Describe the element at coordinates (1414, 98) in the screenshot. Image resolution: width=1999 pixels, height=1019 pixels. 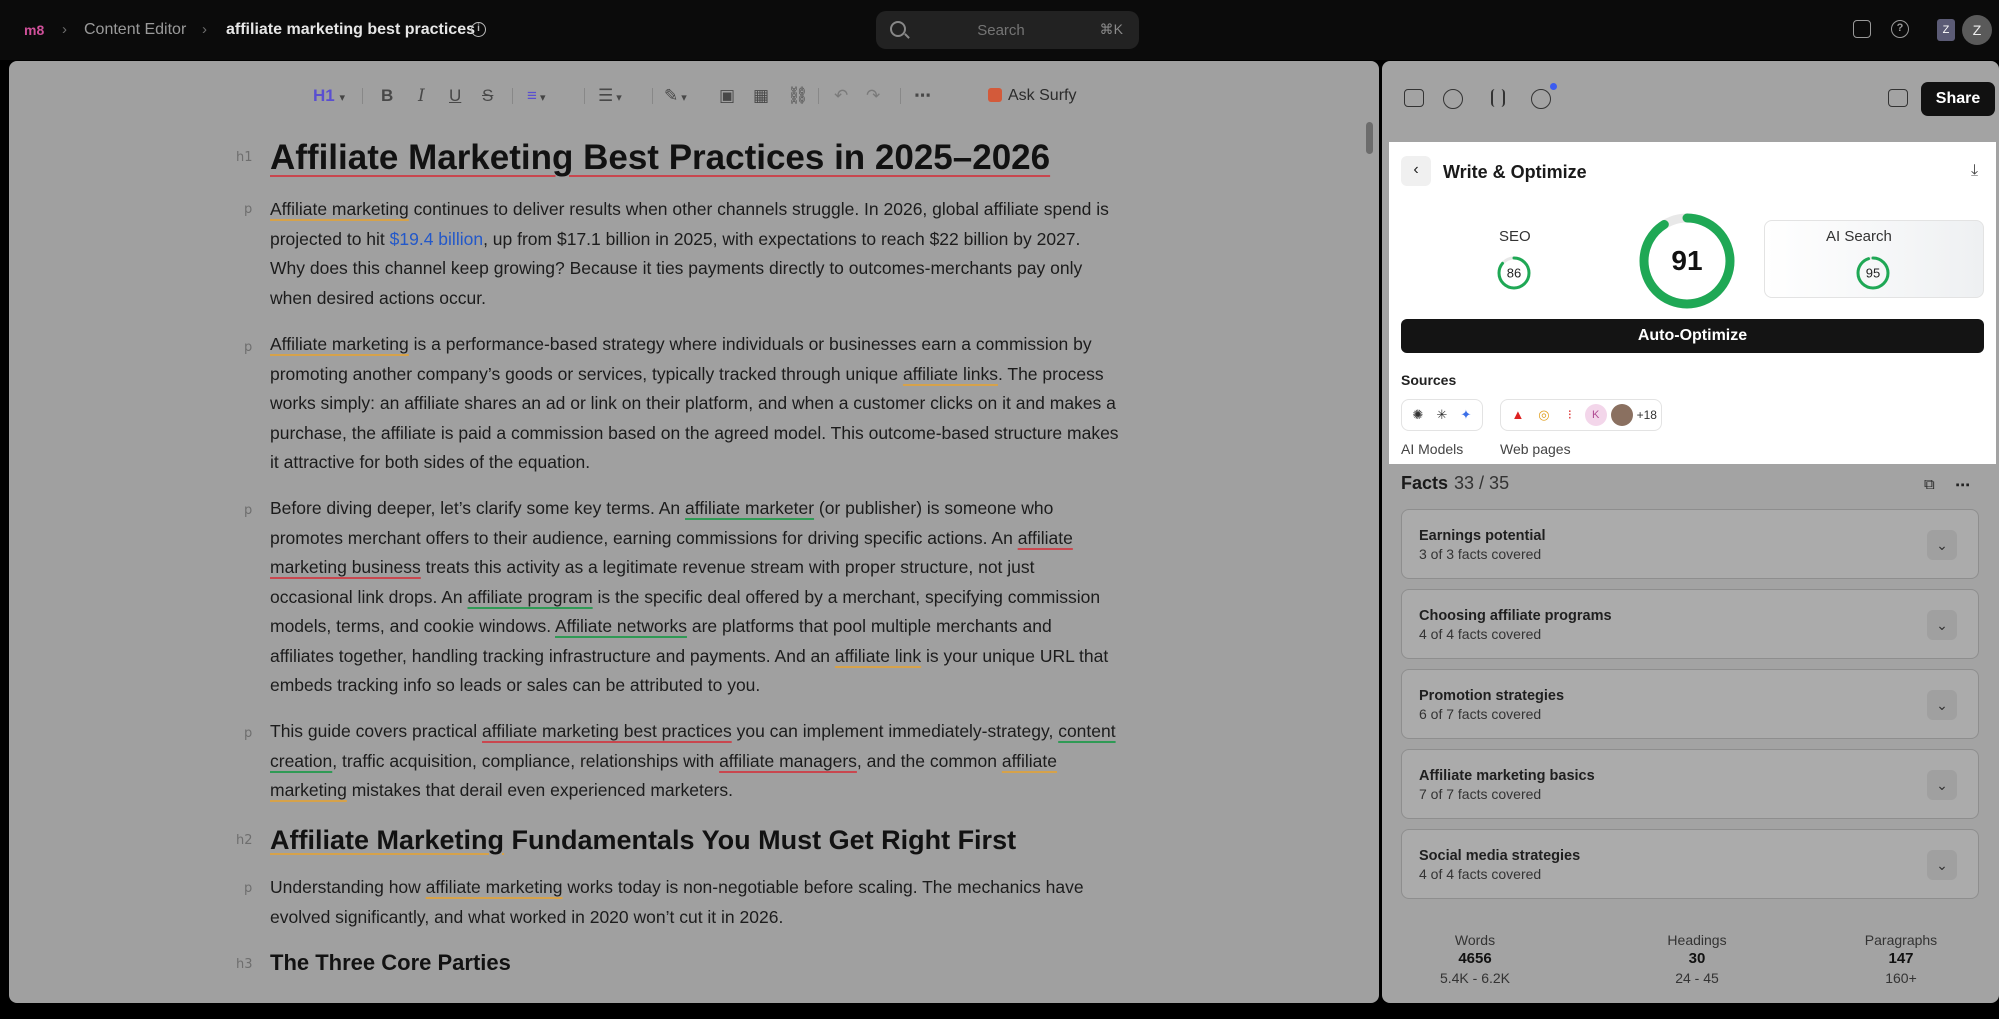
I see `comments-icon` at that location.